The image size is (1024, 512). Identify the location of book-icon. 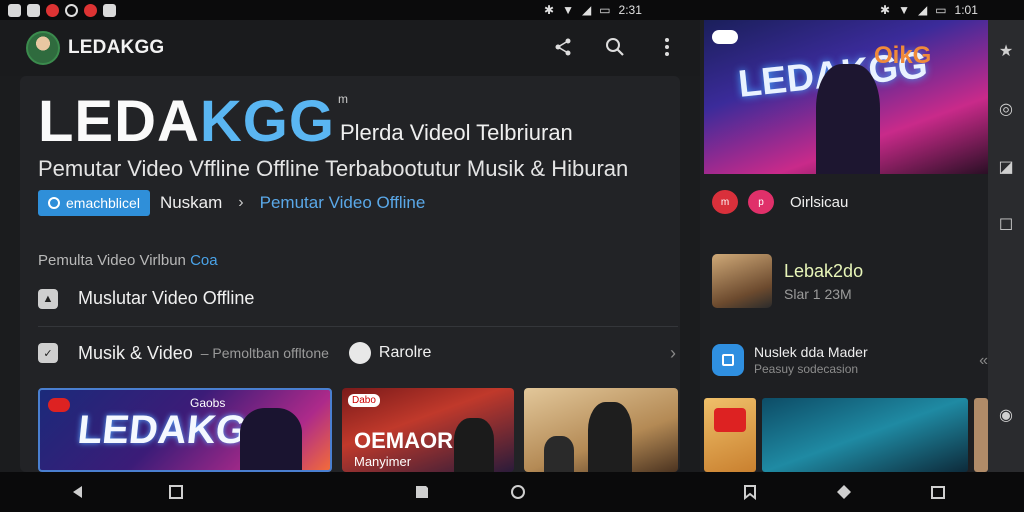
(422, 492).